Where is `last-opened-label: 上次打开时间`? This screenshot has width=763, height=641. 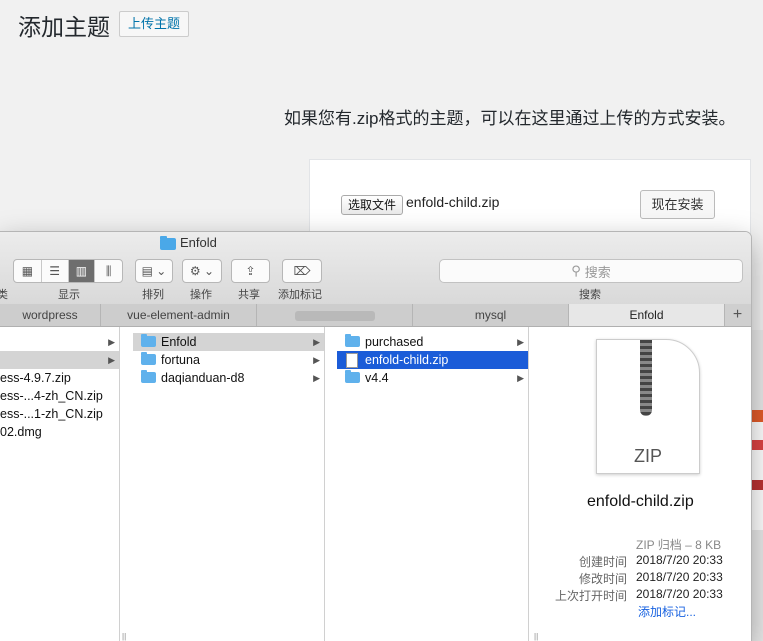 last-opened-label: 上次打开时间 is located at coordinates (590, 596).